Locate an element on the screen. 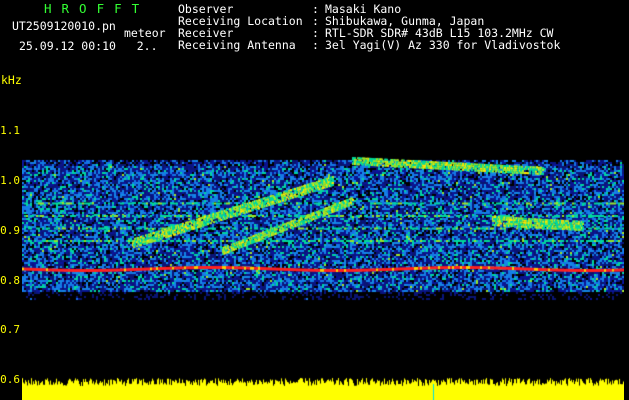 This screenshot has height=400, width=629. freq-tick-0-9: 0.9 is located at coordinates (10, 230).